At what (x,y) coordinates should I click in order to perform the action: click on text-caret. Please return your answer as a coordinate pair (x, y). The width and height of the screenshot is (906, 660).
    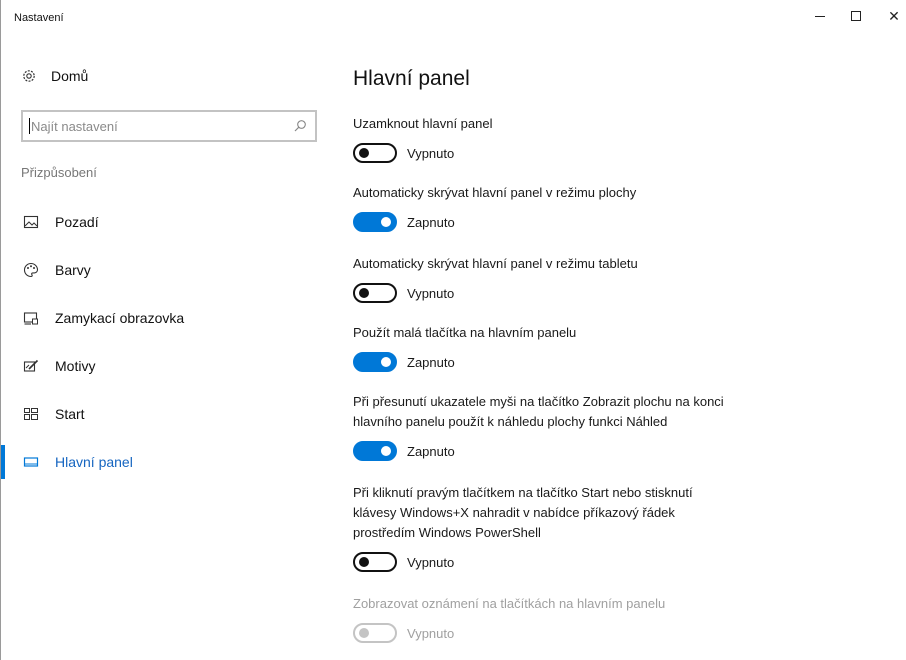
    Looking at the image, I should click on (29, 126).